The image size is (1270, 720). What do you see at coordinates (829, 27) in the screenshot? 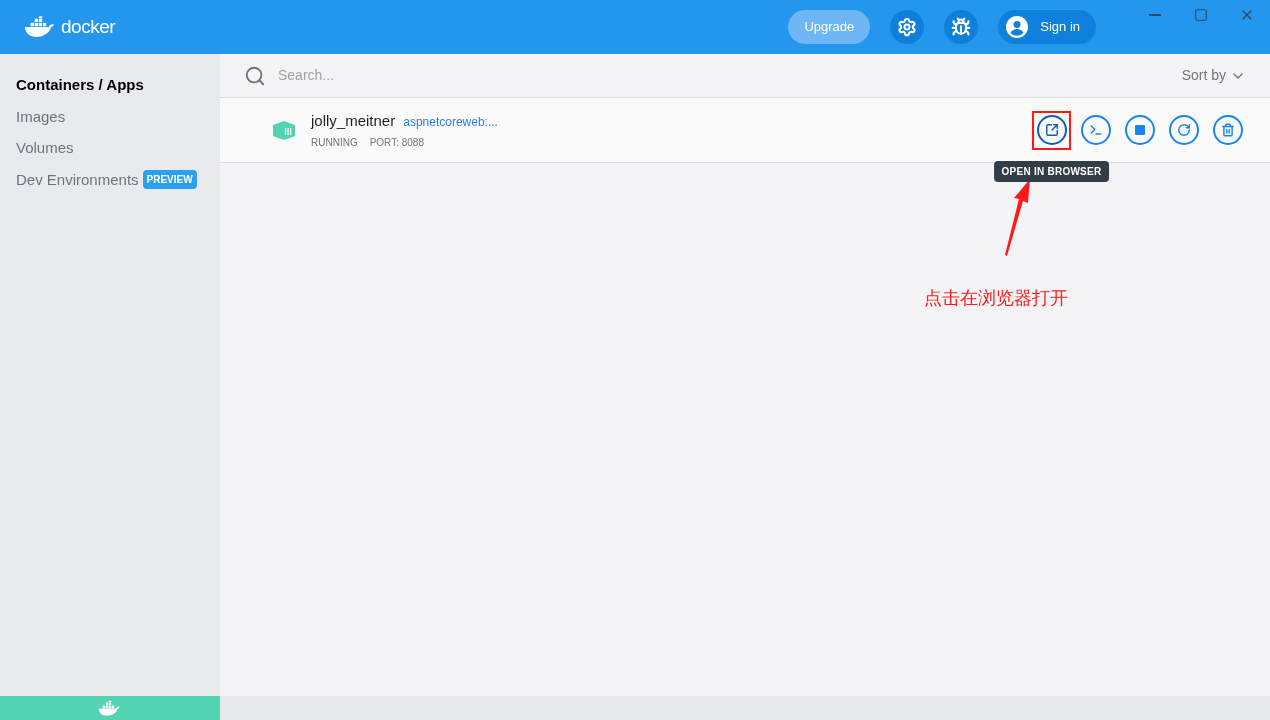
I see `upgrade-button: Upgrade` at bounding box center [829, 27].